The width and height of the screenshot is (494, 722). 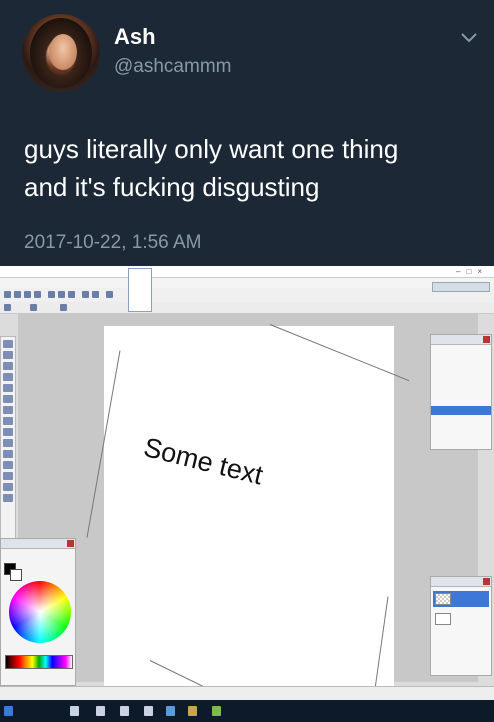 I want to click on move-icon, so click(x=8, y=355).